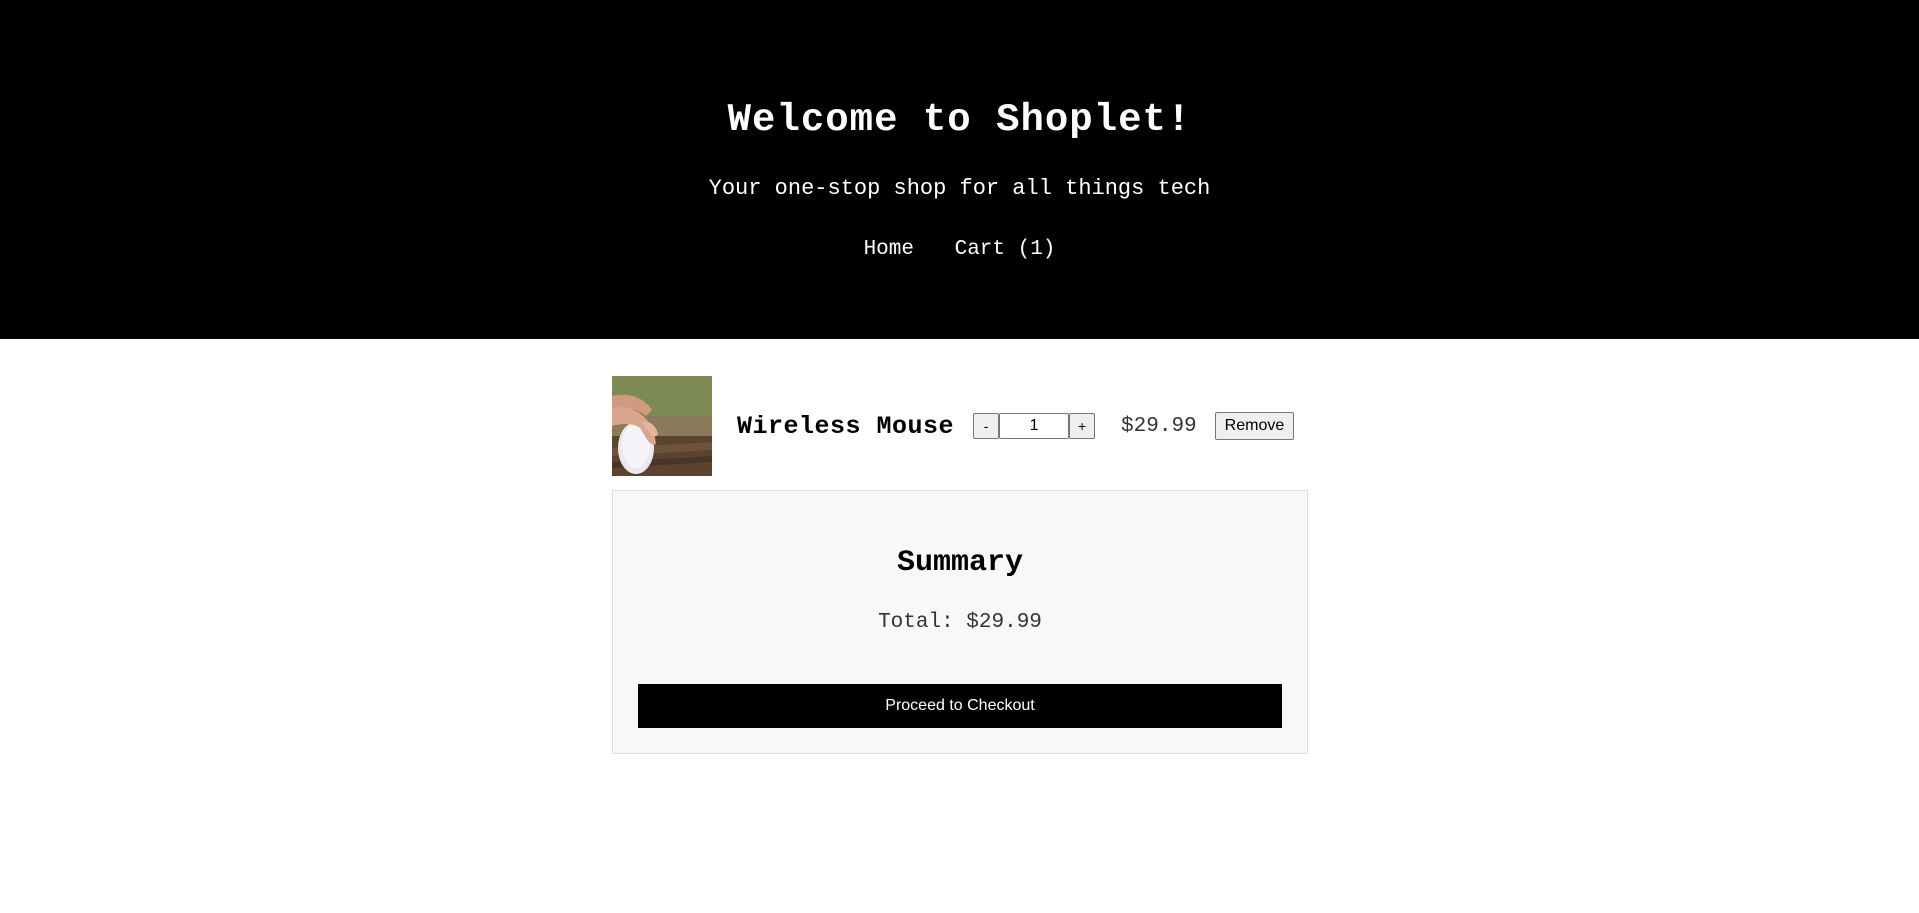  Describe the element at coordinates (960, 563) in the screenshot. I see `summary-heading: Summary` at that location.